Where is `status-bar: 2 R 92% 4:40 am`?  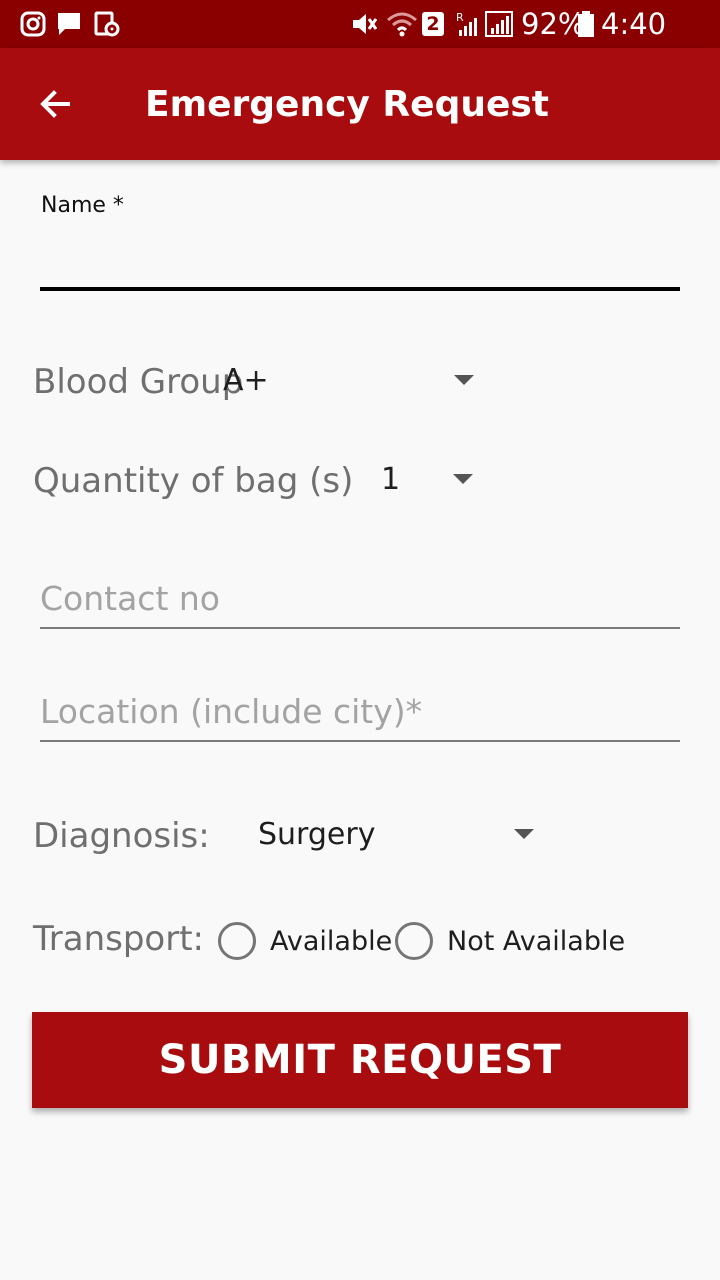 status-bar: 2 R 92% 4:40 am is located at coordinates (360, 38).